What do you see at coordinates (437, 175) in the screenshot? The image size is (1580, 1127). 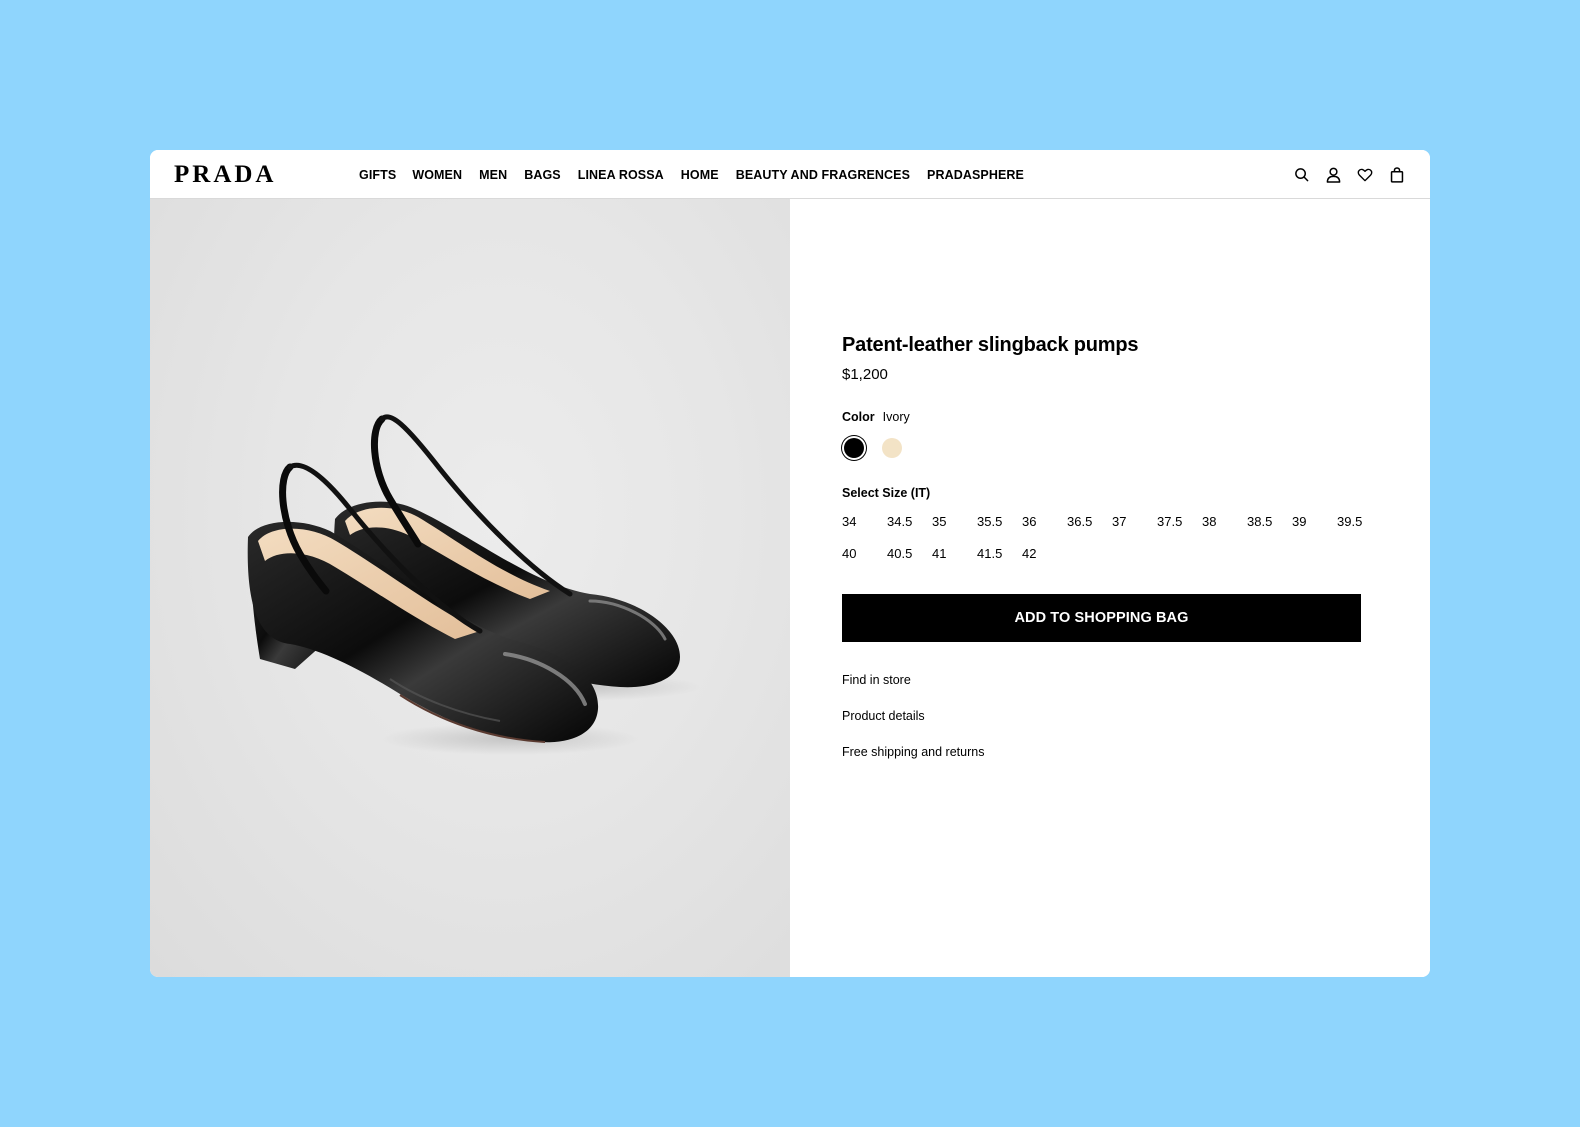 I see `nav-item-women: WOMEN` at bounding box center [437, 175].